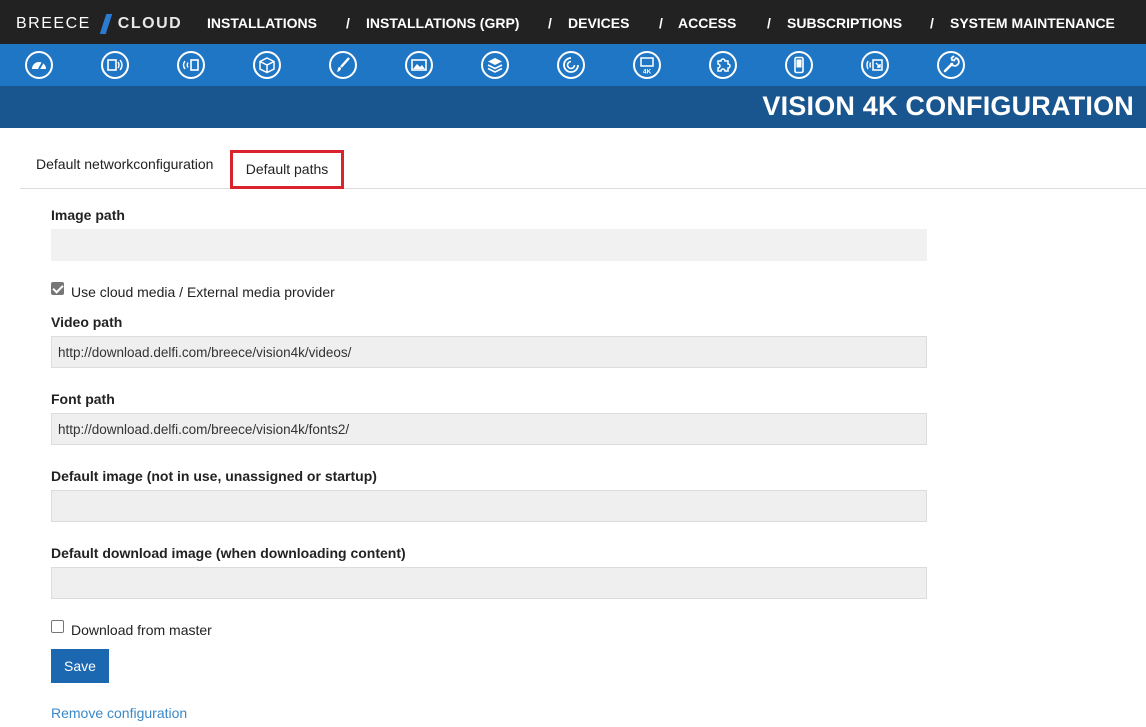 The height and width of the screenshot is (727, 1146). I want to click on download-from-master-checkbox, so click(57, 626).